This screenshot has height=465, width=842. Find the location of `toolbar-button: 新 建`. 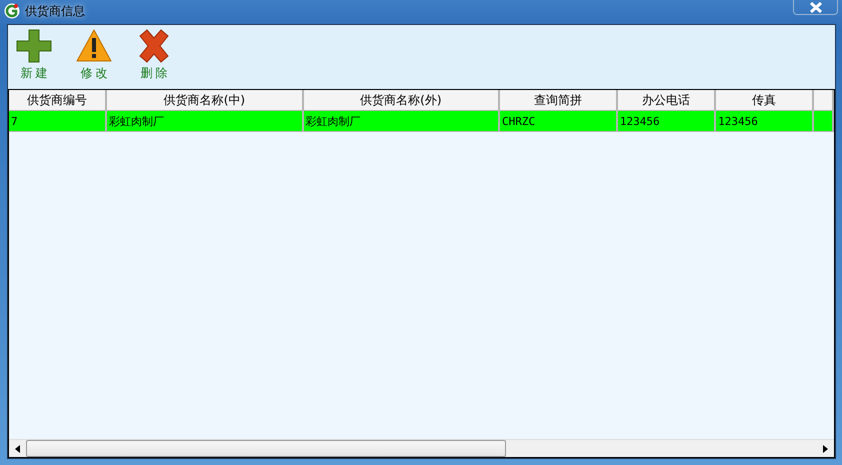

toolbar-button: 新 建 is located at coordinates (34, 57).